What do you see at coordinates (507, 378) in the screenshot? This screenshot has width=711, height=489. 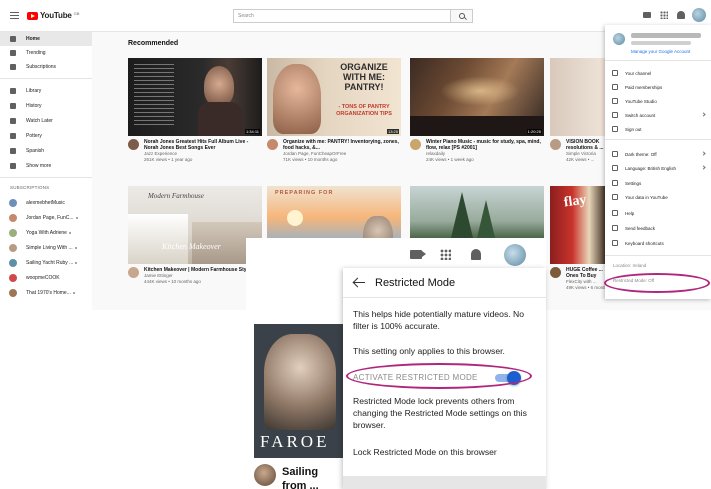 I see `restricted-mode-toggle` at bounding box center [507, 378].